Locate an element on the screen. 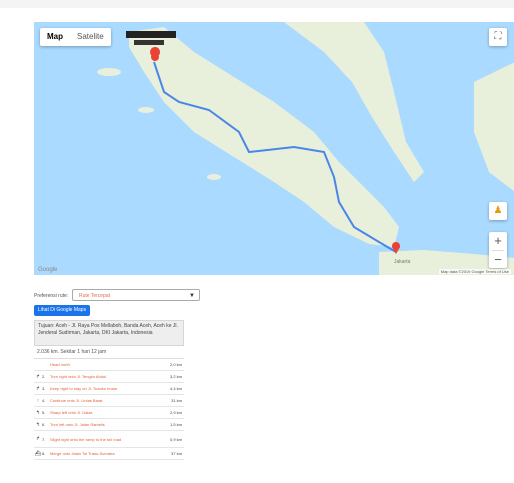 Image resolution: width=514 pixels, height=483 pixels. direction-step: ↰ 5. Sharp left onto Jl. Dalas 2,9 km is located at coordinates (109, 413).